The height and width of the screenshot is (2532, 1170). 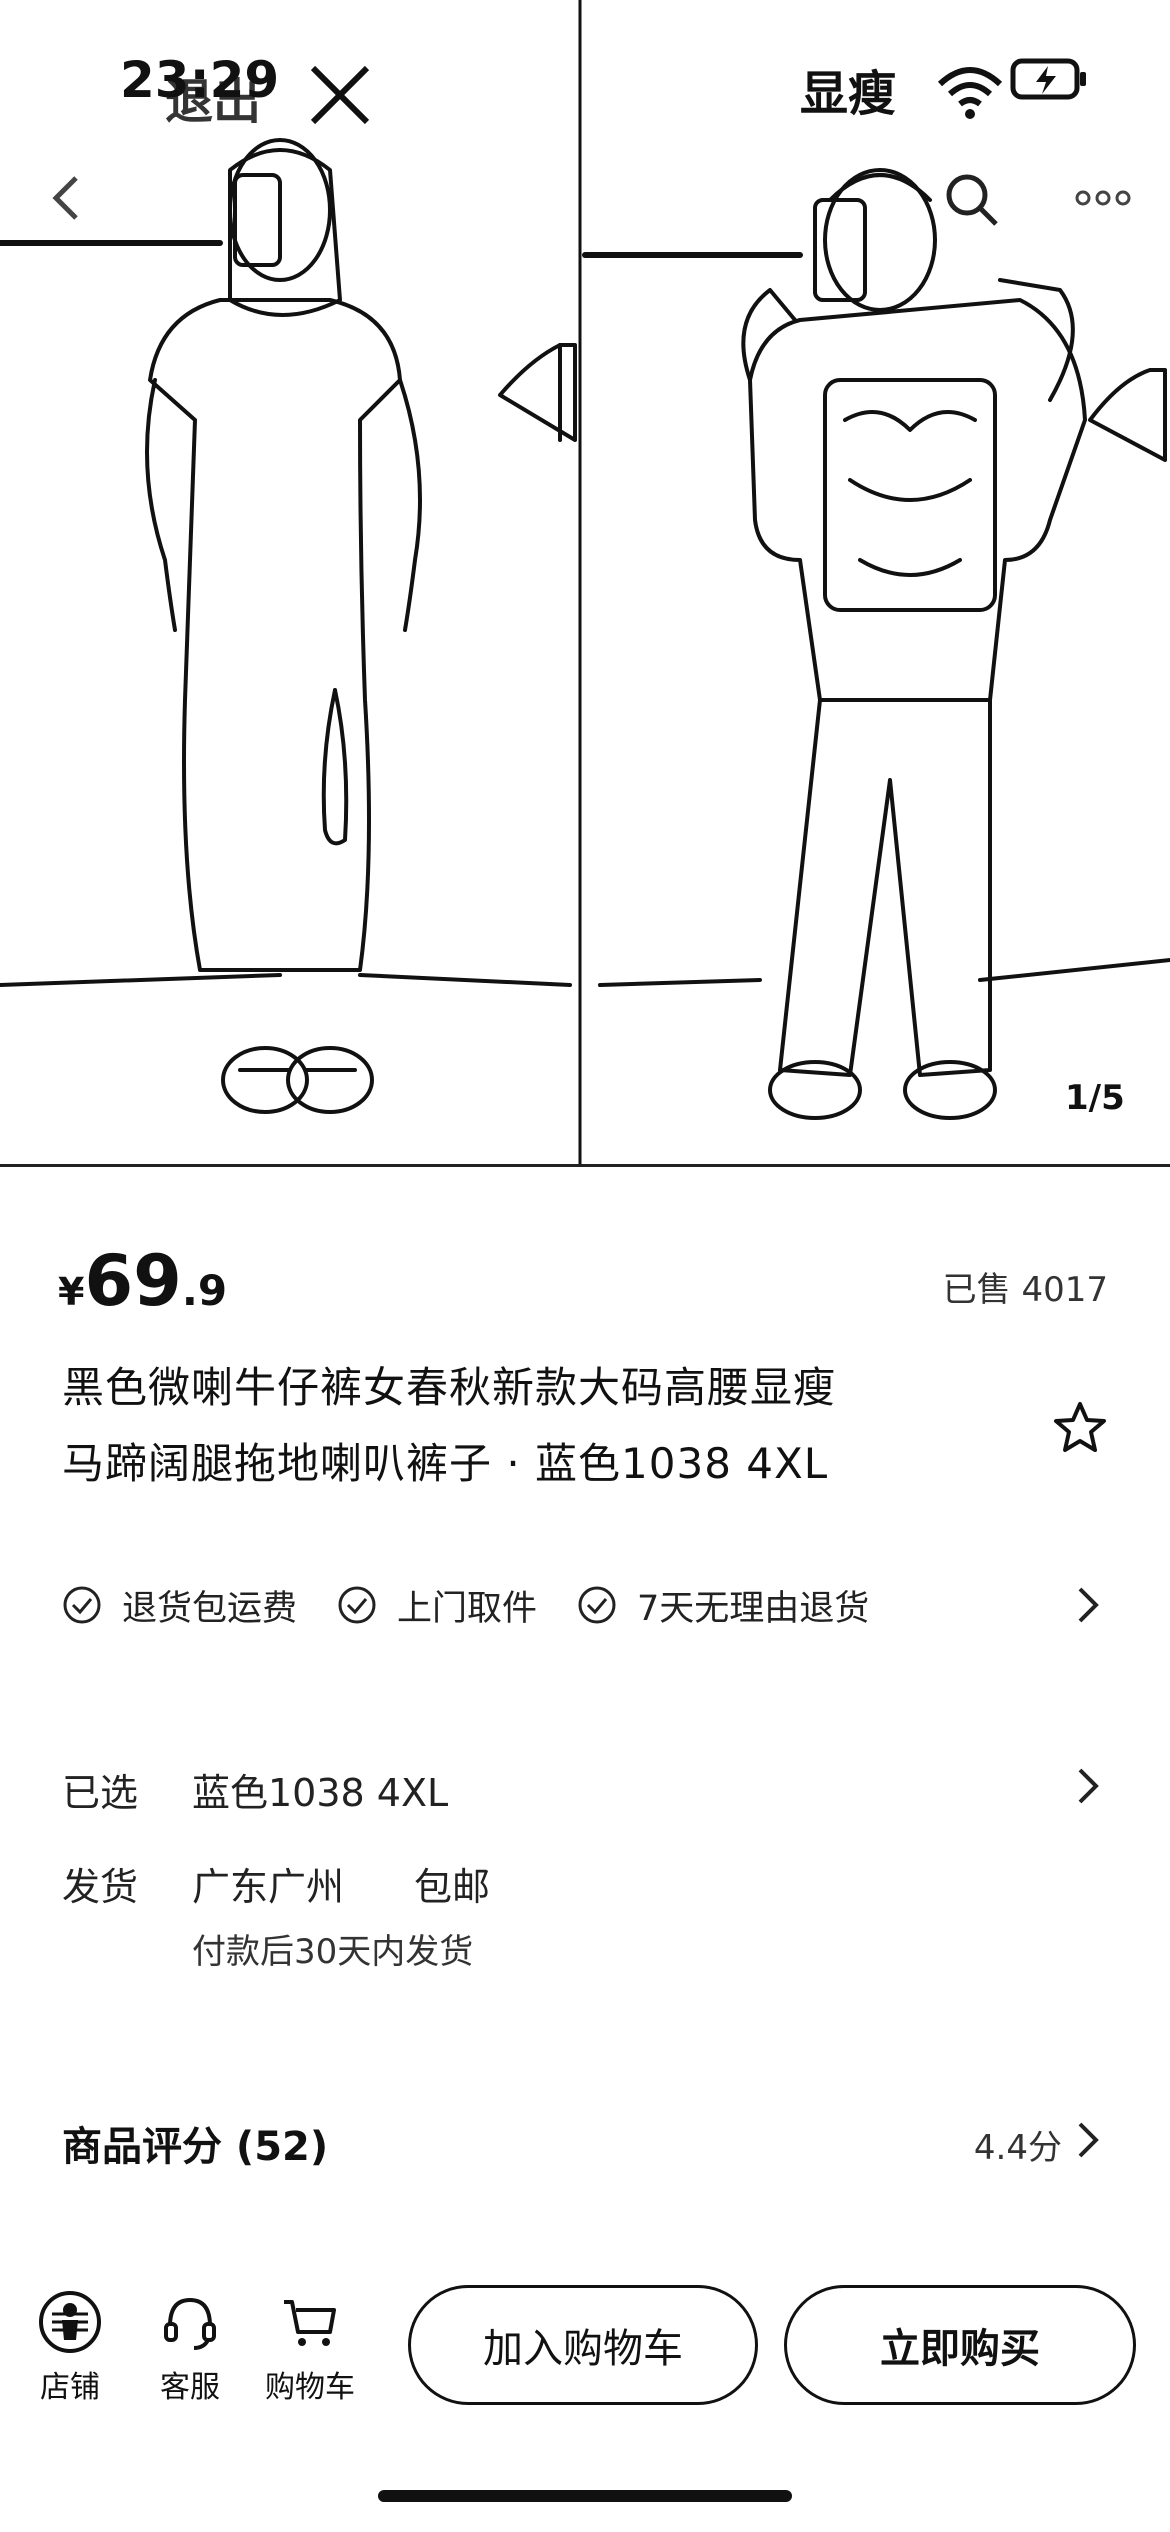 I want to click on customer-service-button: 客服, so click(x=190, y=2348).